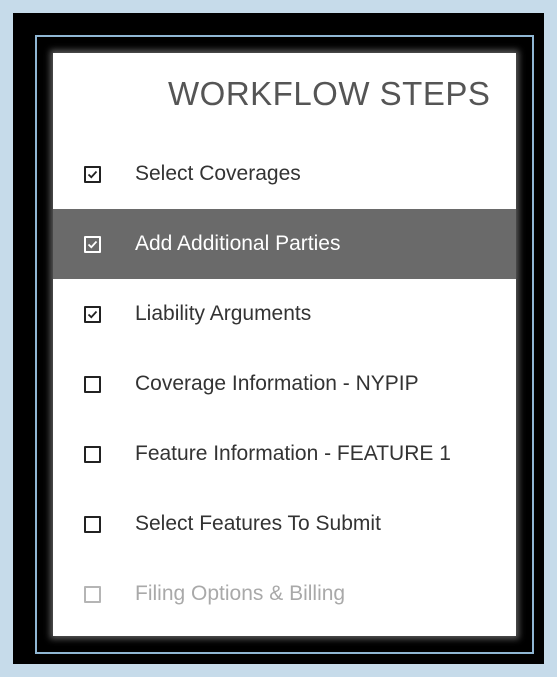  I want to click on step-add-additional-parties: Add Additional Parties, so click(284, 244).